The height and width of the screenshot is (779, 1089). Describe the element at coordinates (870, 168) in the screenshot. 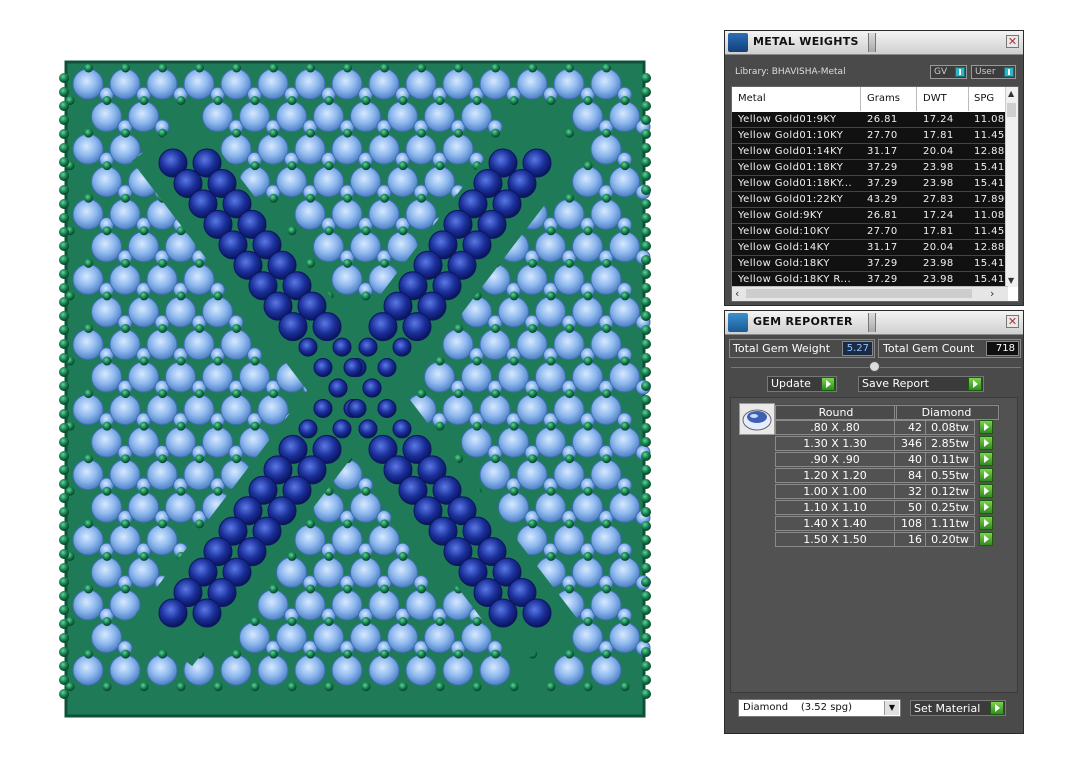

I see `table-row: Yellow Gold01:18KY 37.29 23.98 15.41` at that location.